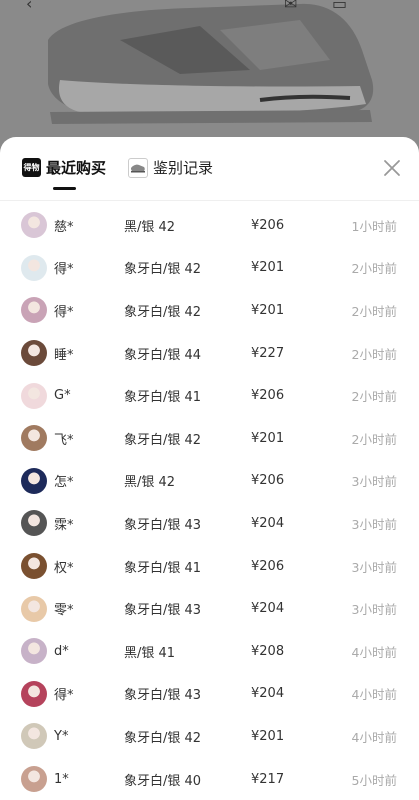  What do you see at coordinates (163, 355) in the screenshot?
I see `product-spec: 象牙白/银 44` at bounding box center [163, 355].